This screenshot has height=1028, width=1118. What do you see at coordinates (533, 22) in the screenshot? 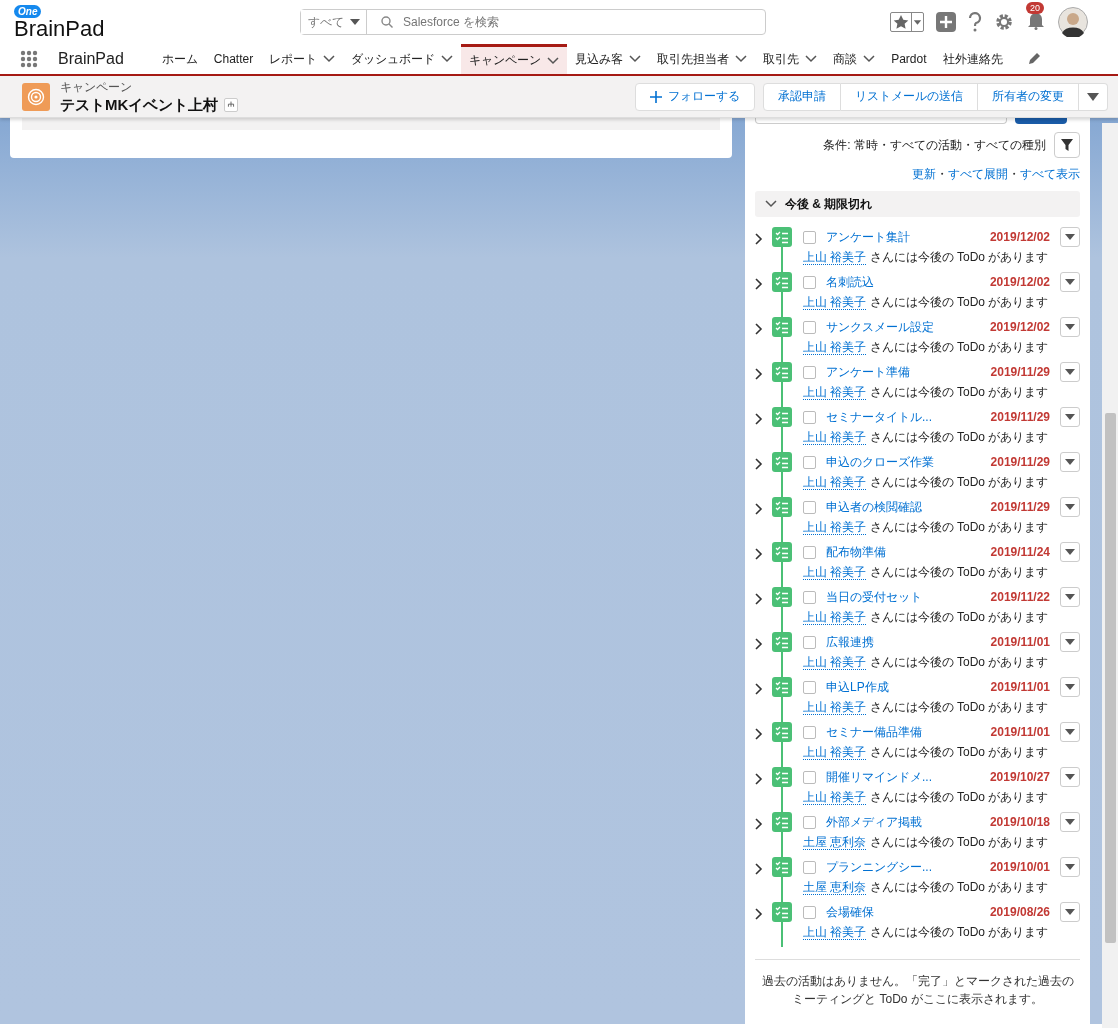
I see `search-field: すべて Salesforce を検索` at bounding box center [533, 22].